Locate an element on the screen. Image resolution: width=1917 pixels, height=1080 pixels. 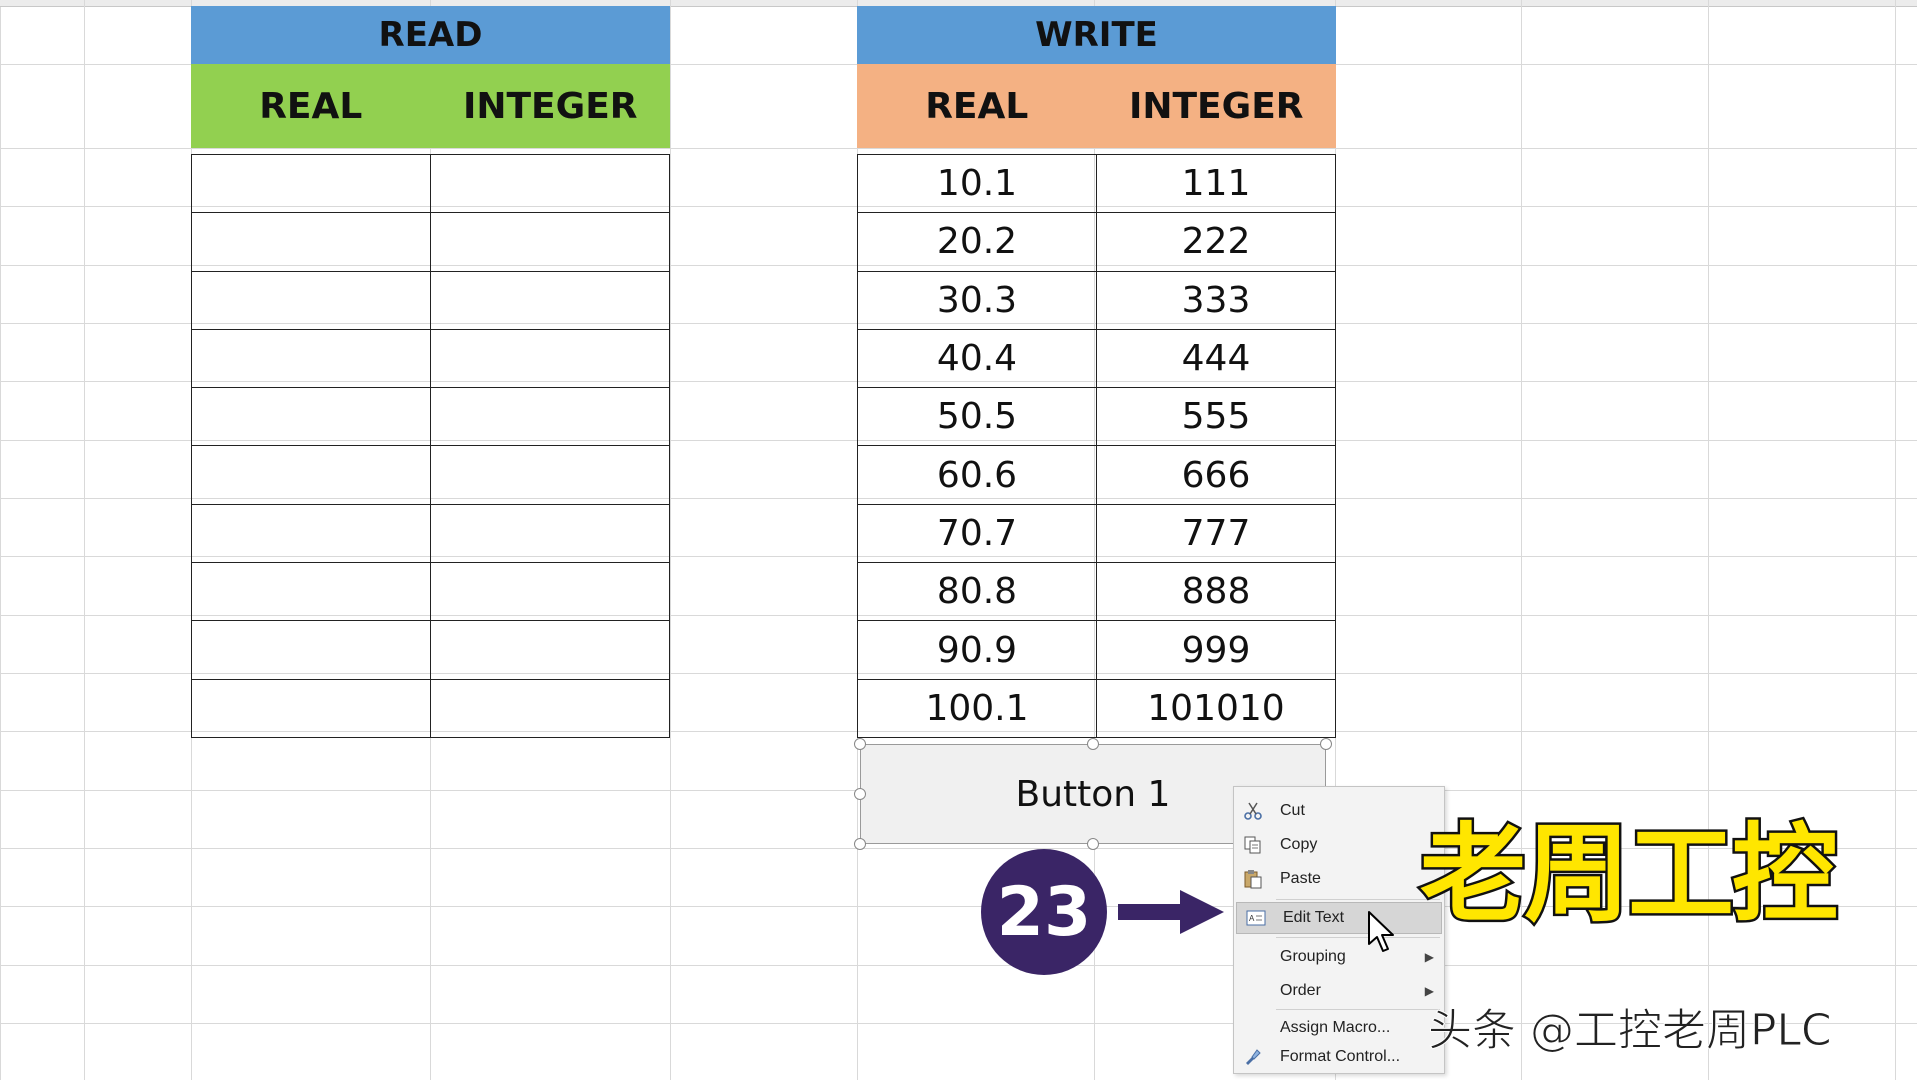
table-cell: 101010 is located at coordinates (1216, 708).